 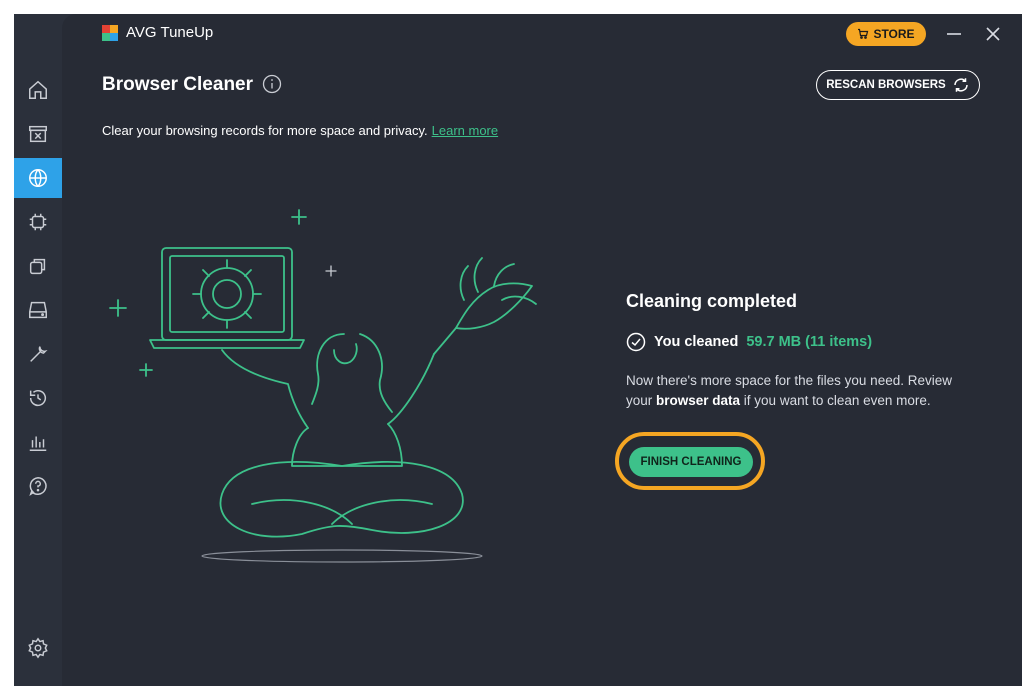 I want to click on nav-home, so click(x=38, y=90).